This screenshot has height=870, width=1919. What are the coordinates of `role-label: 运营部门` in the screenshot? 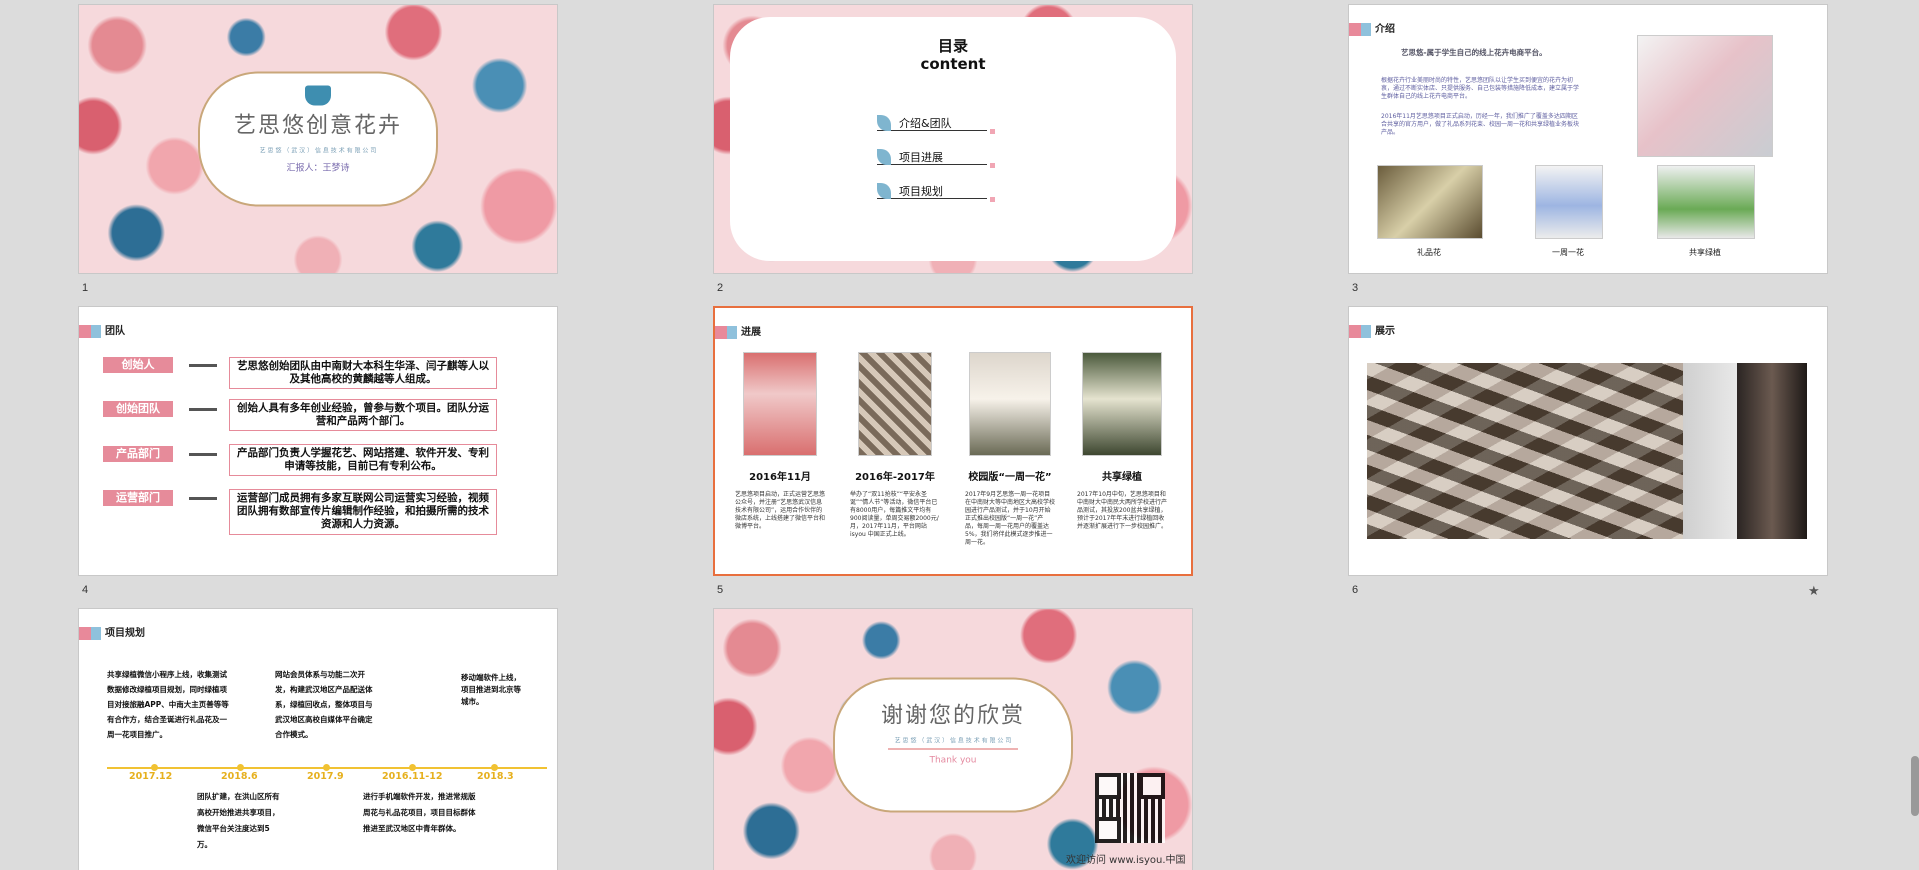 It's located at (138, 498).